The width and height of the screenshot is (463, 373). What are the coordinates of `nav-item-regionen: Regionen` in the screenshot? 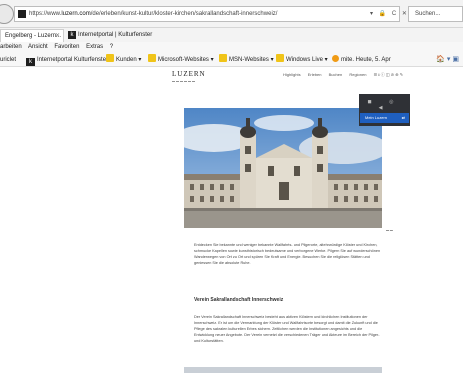 It's located at (357, 74).